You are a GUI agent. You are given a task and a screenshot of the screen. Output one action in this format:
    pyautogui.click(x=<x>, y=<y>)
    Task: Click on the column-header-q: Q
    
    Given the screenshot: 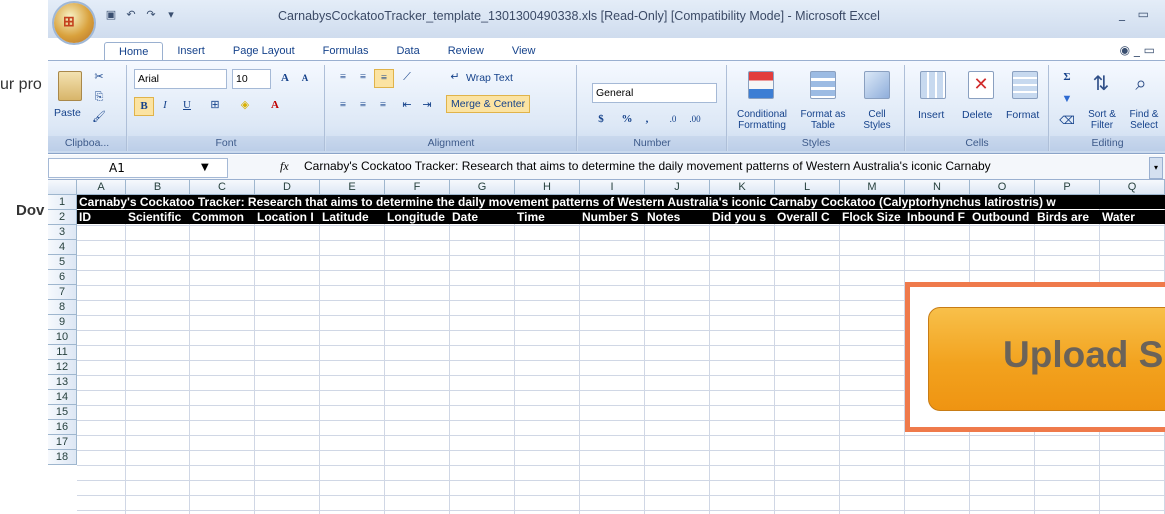 What is the action you would take?
    pyautogui.click(x=1132, y=187)
    